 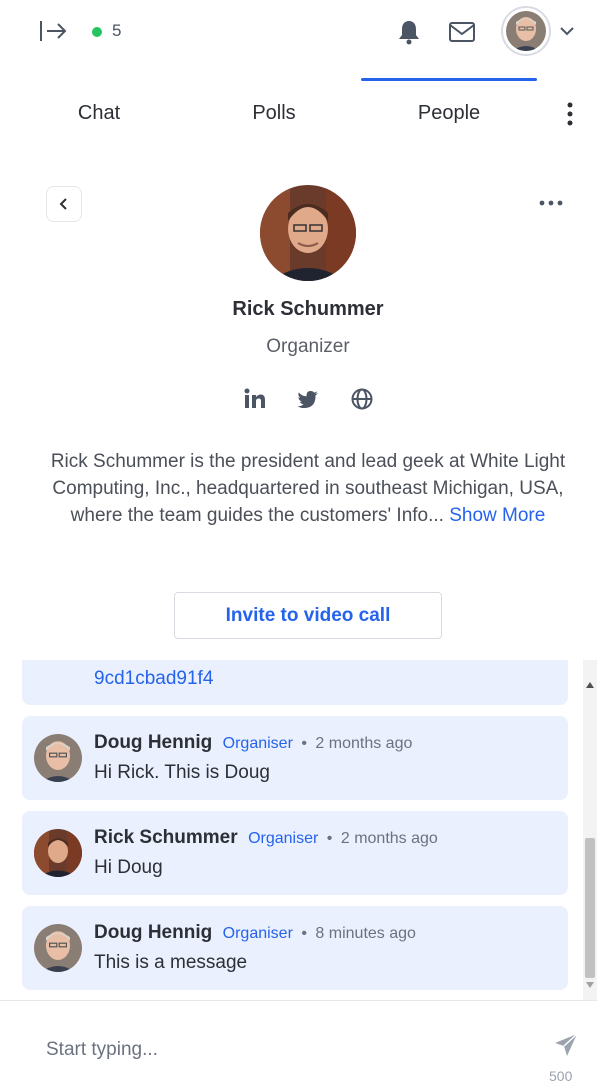 I want to click on active-tab-indicator, so click(x=449, y=79).